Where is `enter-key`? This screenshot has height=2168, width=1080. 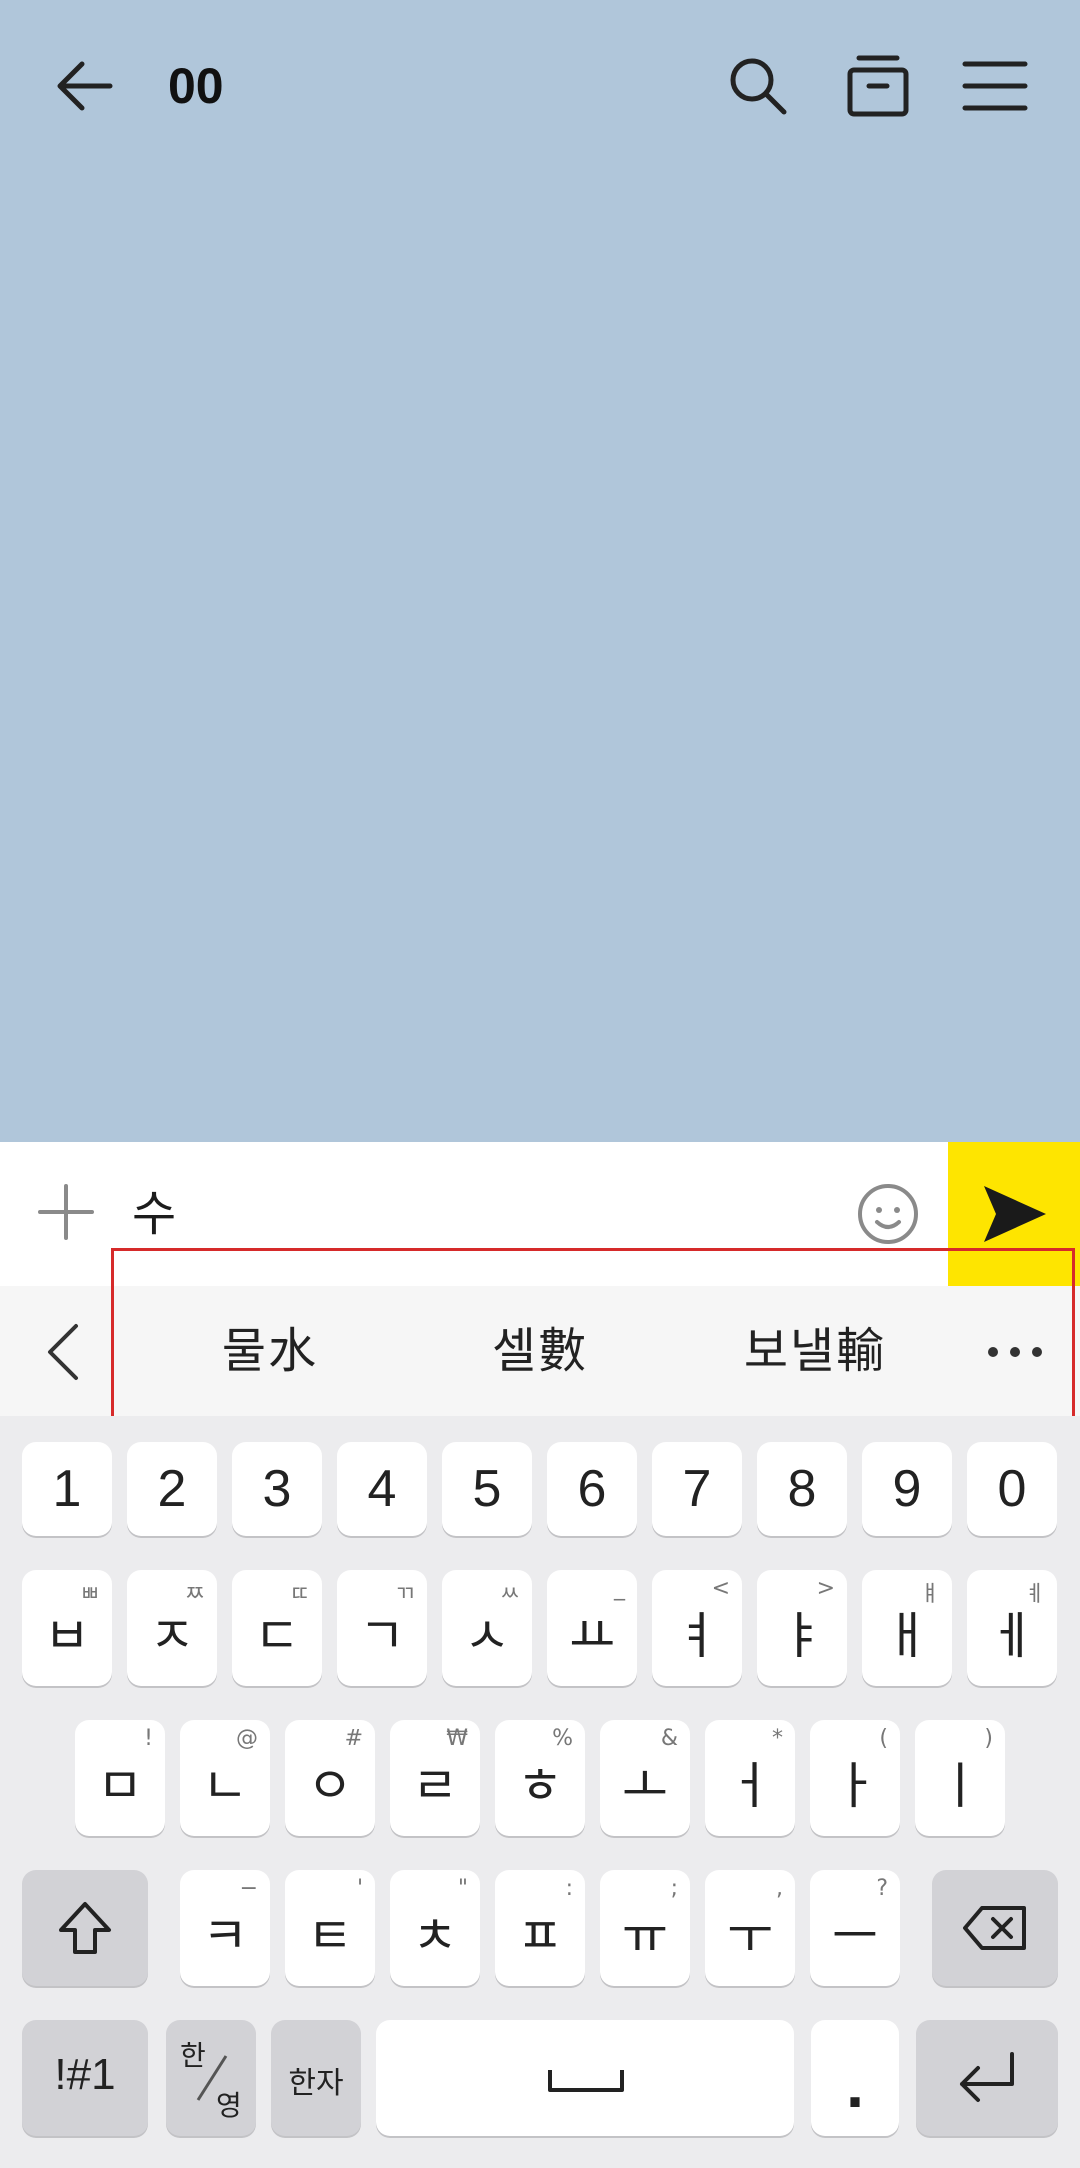 enter-key is located at coordinates (987, 2078).